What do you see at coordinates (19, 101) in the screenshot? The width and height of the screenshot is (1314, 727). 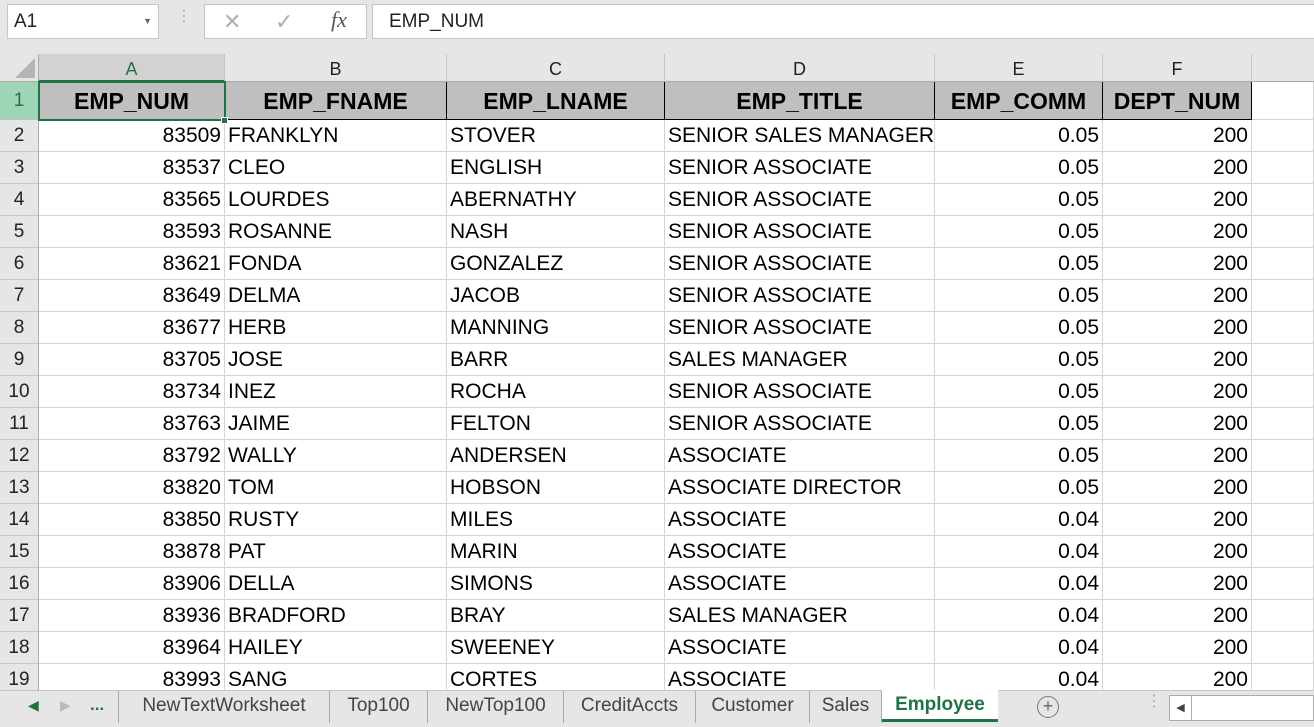 I see `row-header-1: 1` at bounding box center [19, 101].